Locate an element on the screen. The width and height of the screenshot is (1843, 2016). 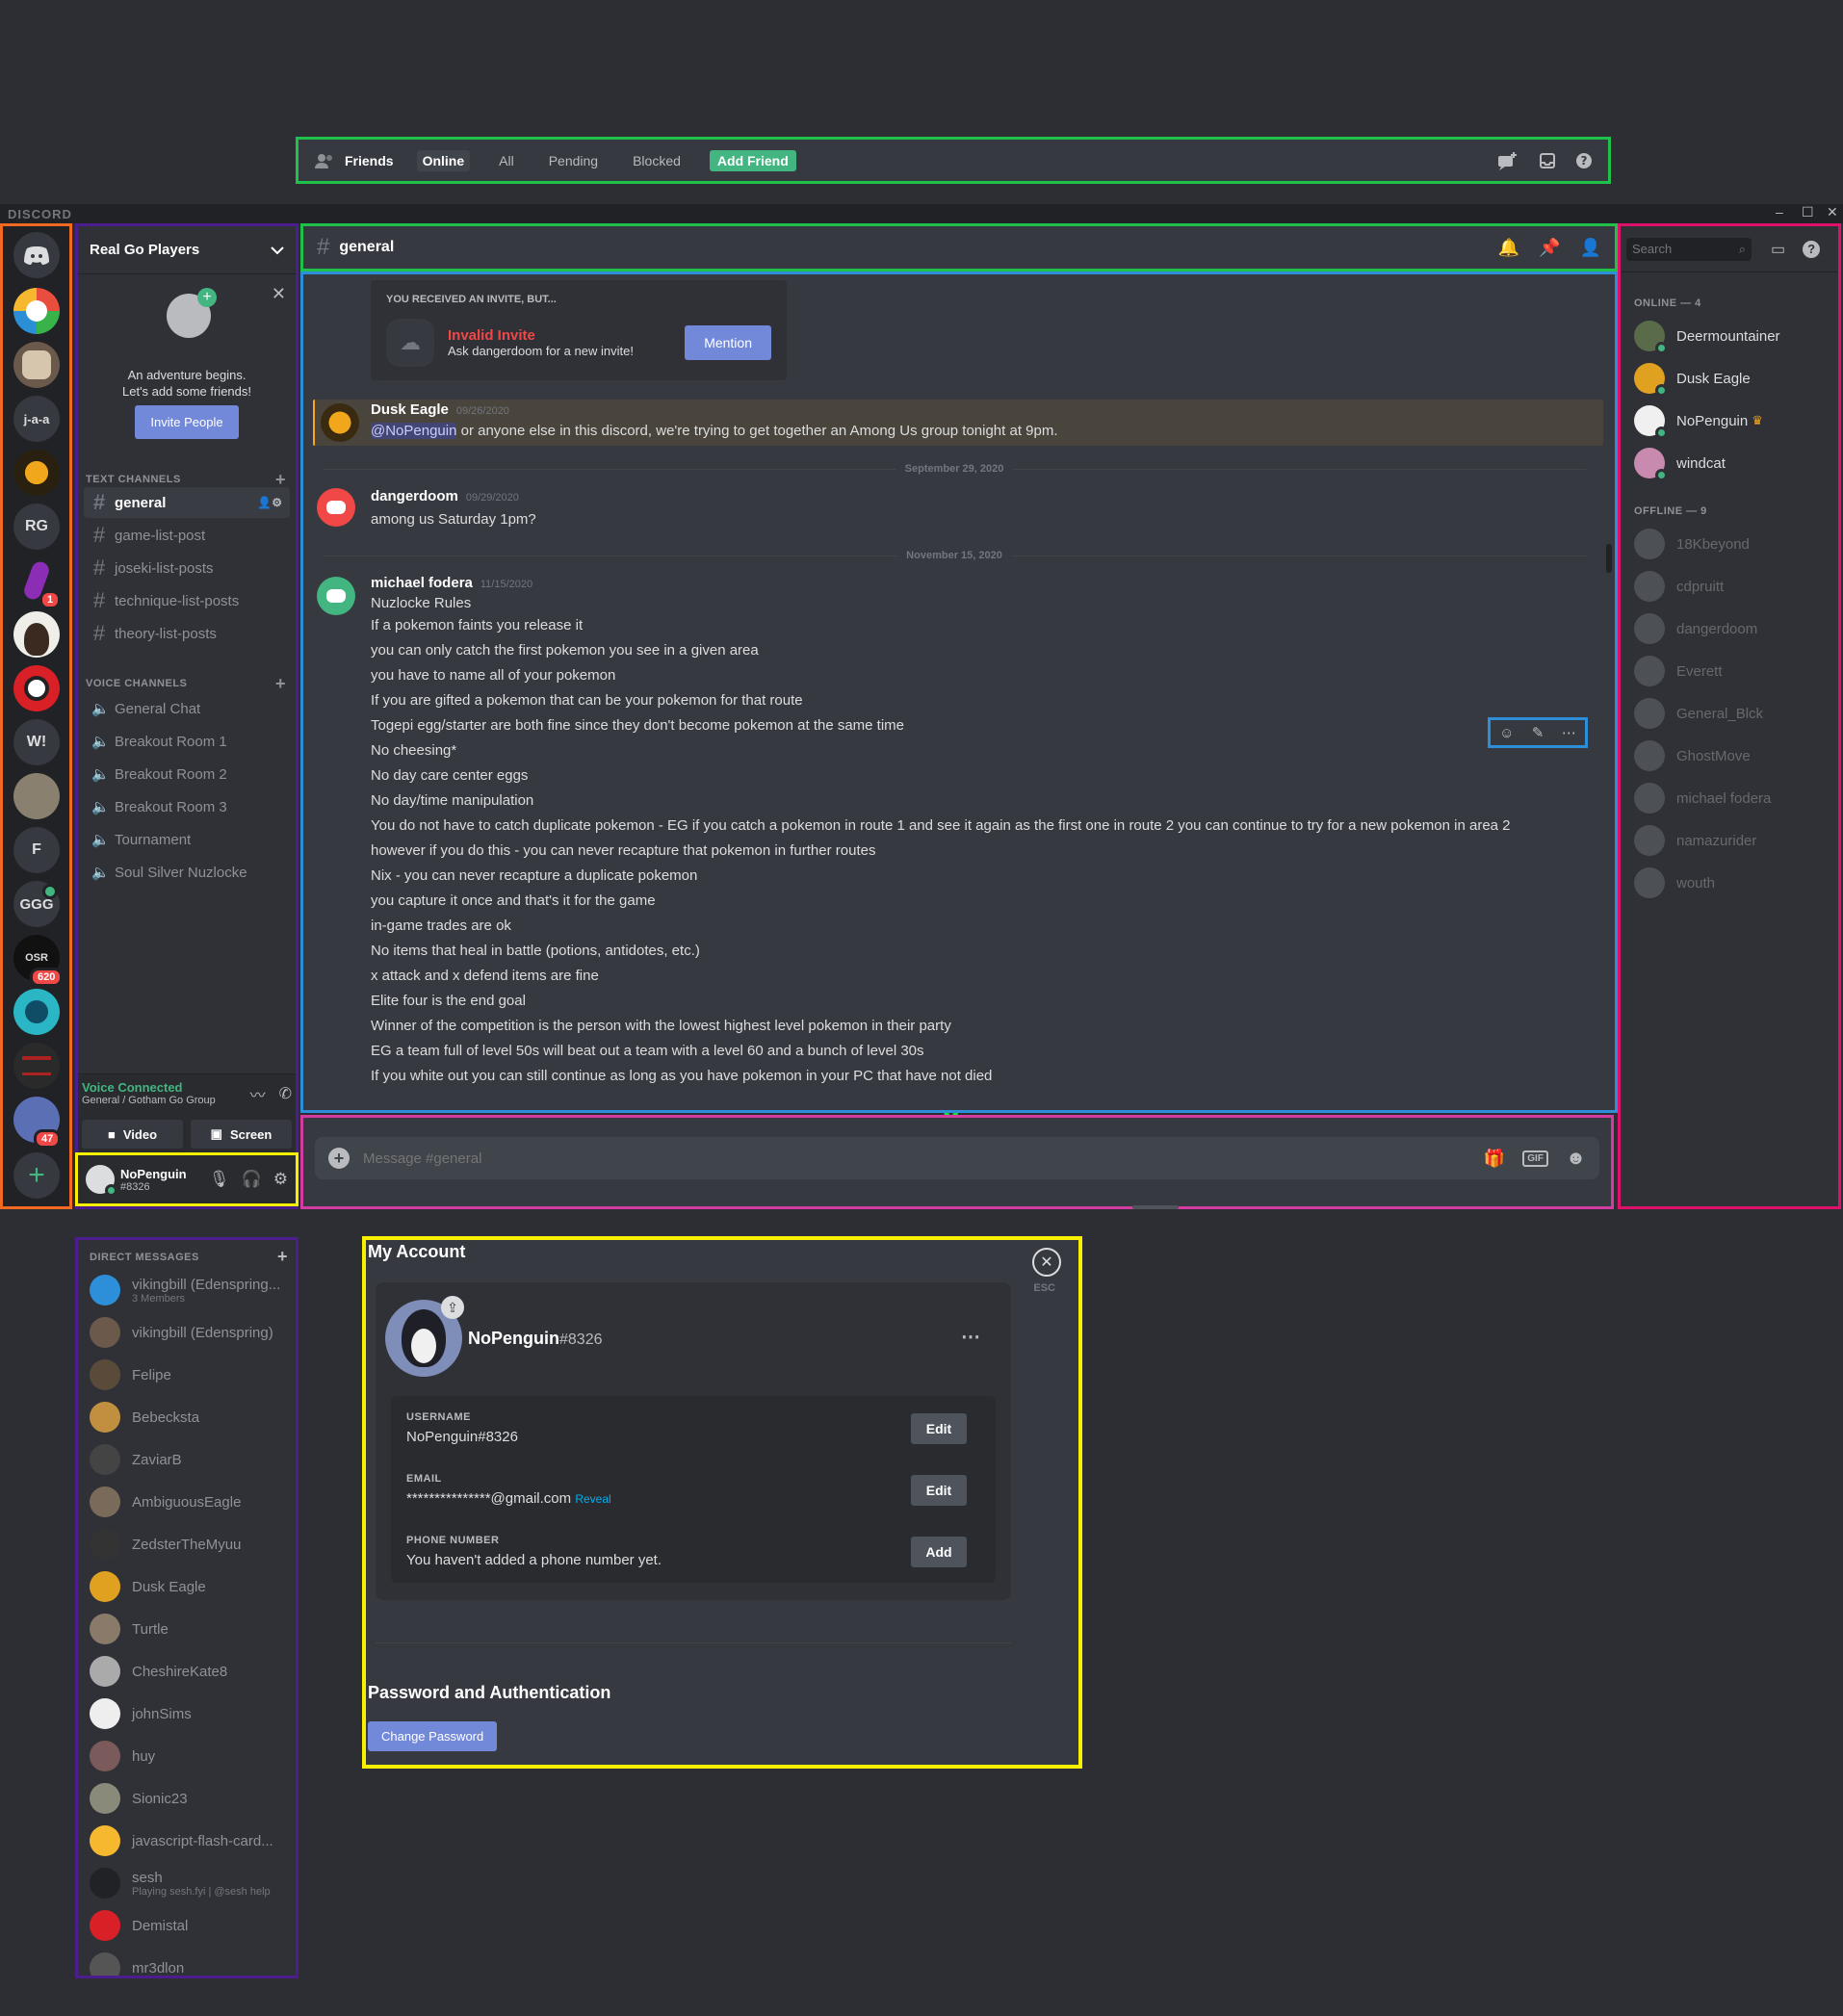
voice-channel-general-chat: 🔈 General Chat is located at coordinates (187, 708).